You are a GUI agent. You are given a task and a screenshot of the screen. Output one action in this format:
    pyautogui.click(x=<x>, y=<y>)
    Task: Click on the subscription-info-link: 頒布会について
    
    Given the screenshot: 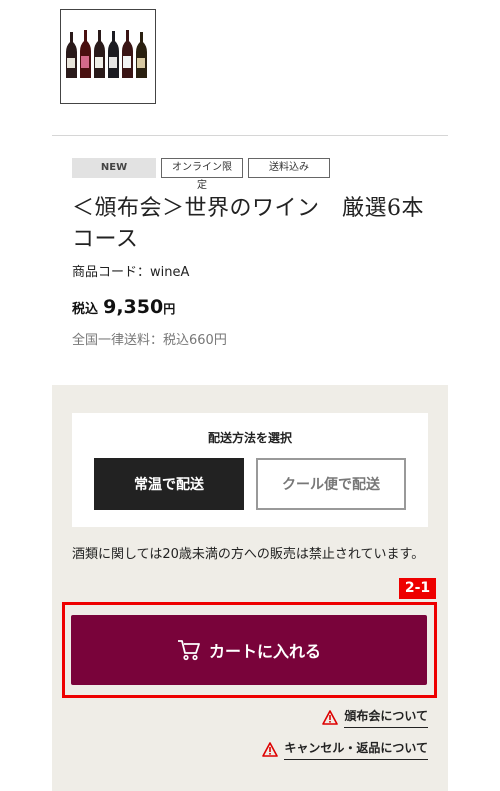 What is the action you would take?
    pyautogui.click(x=375, y=717)
    